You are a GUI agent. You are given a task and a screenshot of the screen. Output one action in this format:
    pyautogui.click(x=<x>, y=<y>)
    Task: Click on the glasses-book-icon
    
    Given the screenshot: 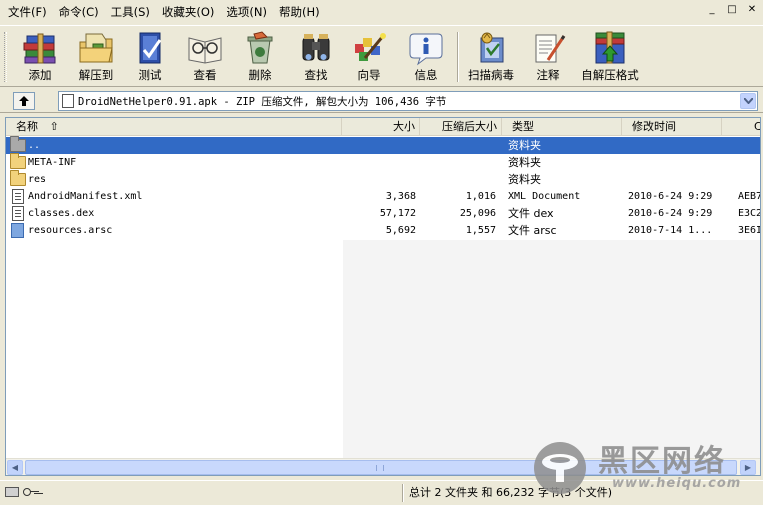 What is the action you would take?
    pyautogui.click(x=205, y=48)
    